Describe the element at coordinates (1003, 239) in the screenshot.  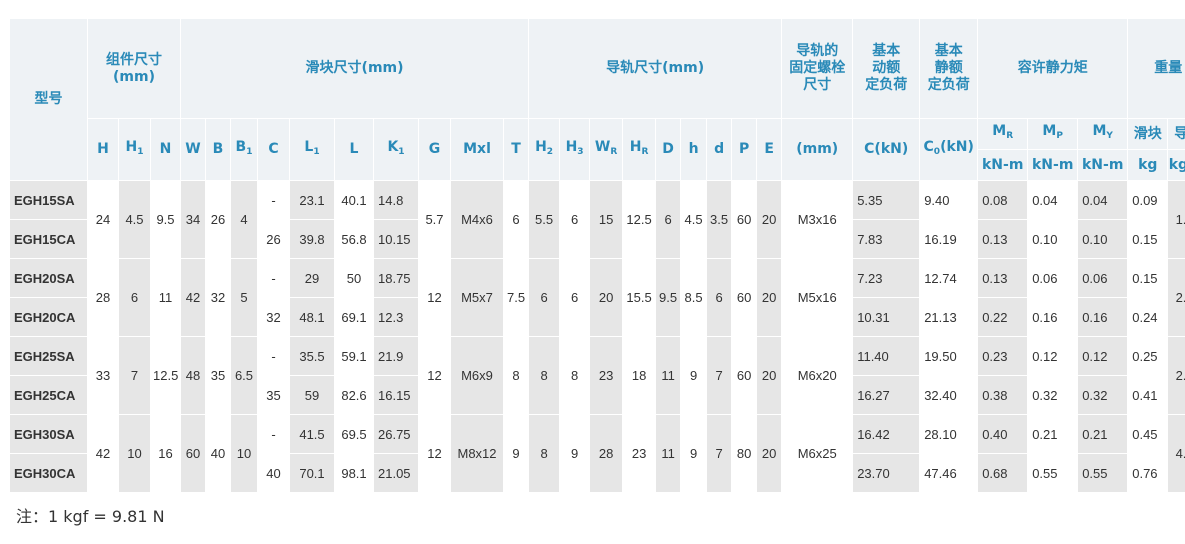
I see `cell-mr: 0.13` at that location.